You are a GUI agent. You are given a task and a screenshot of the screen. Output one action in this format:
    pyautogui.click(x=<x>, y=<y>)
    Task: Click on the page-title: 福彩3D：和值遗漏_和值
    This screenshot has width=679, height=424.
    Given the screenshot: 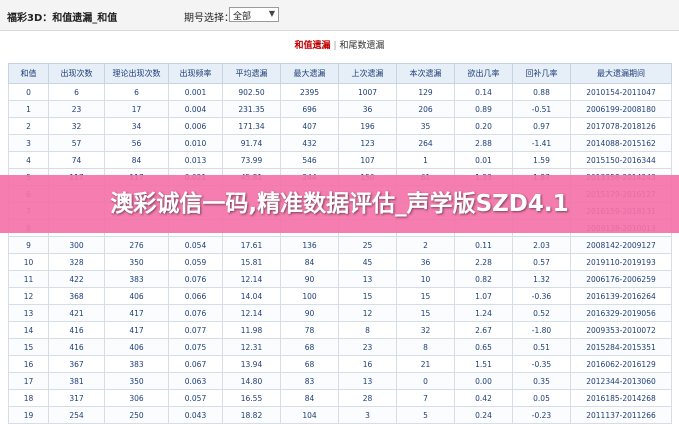 What is the action you would take?
    pyautogui.click(x=62, y=18)
    